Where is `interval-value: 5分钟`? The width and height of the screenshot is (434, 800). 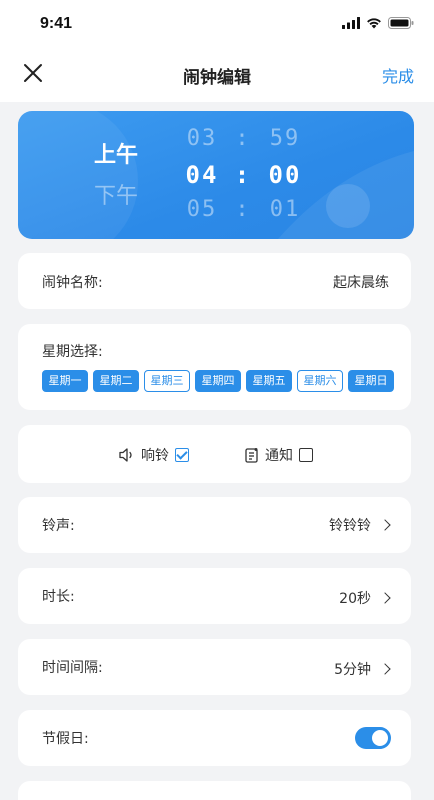
interval-value: 5分钟 is located at coordinates (352, 670).